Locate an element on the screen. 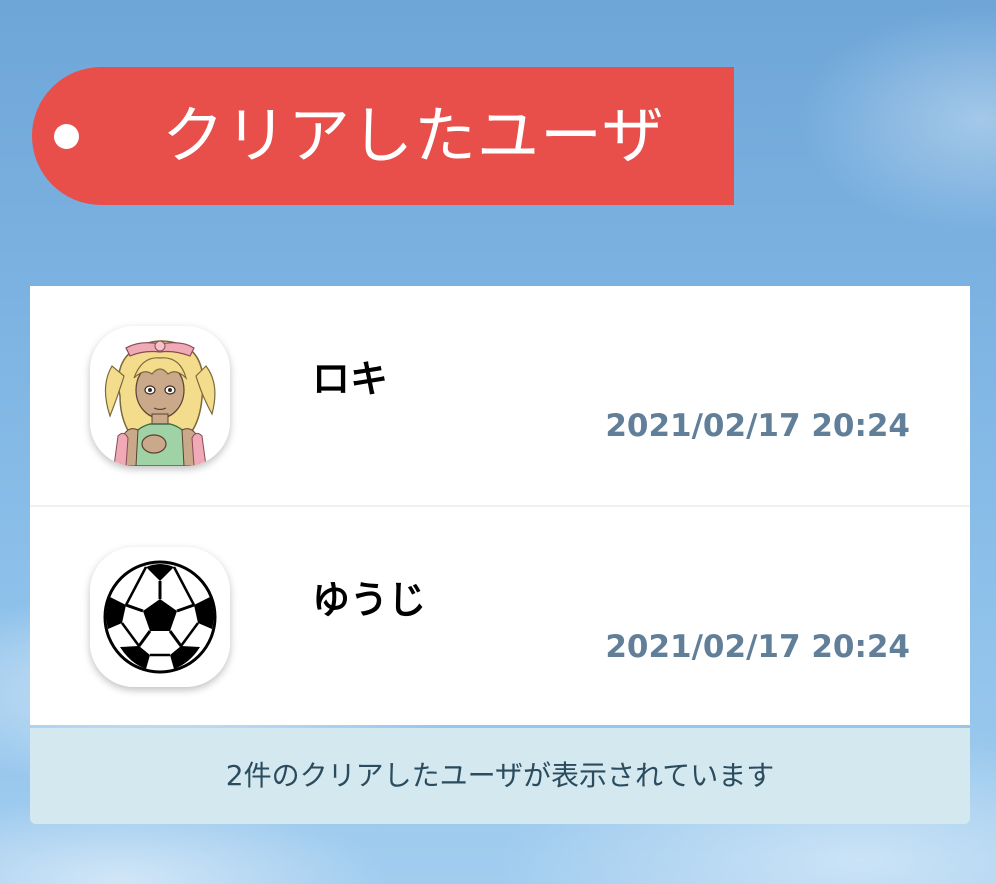 This screenshot has height=884, width=996. user-name: ロキ is located at coordinates (350, 379).